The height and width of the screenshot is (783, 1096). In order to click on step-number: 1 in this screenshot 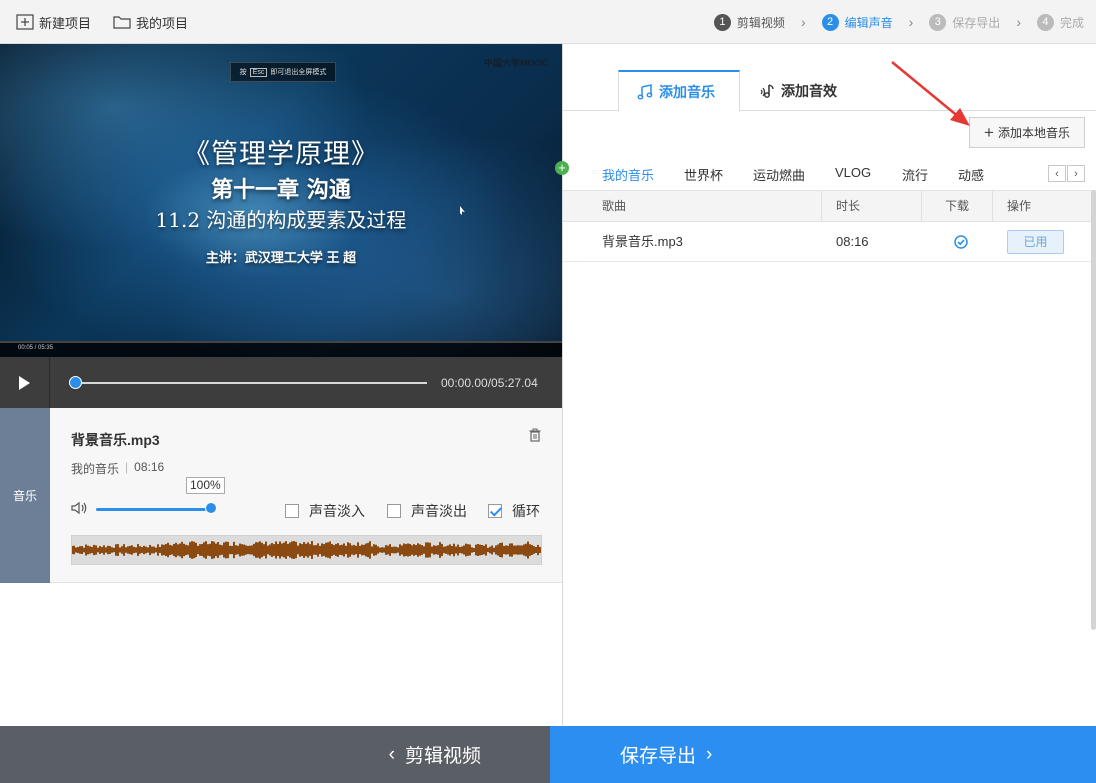, I will do `click(722, 22)`.